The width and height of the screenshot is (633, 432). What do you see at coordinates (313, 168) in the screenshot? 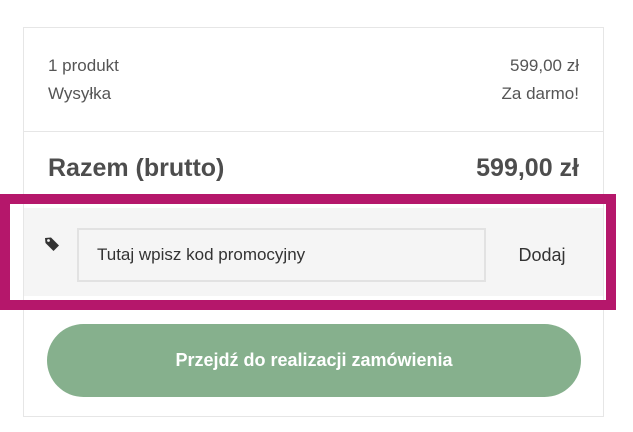
I see `total-row: Razem (brutto) 599,00 zł` at bounding box center [313, 168].